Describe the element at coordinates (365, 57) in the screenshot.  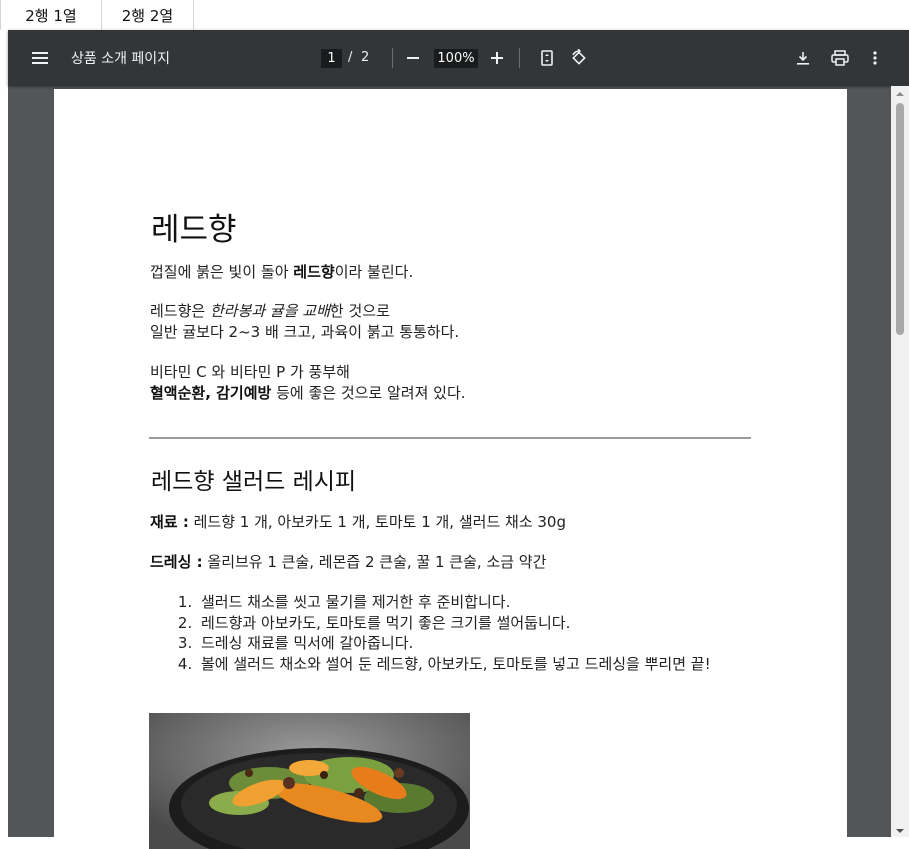
I see `page-total: 2` at that location.